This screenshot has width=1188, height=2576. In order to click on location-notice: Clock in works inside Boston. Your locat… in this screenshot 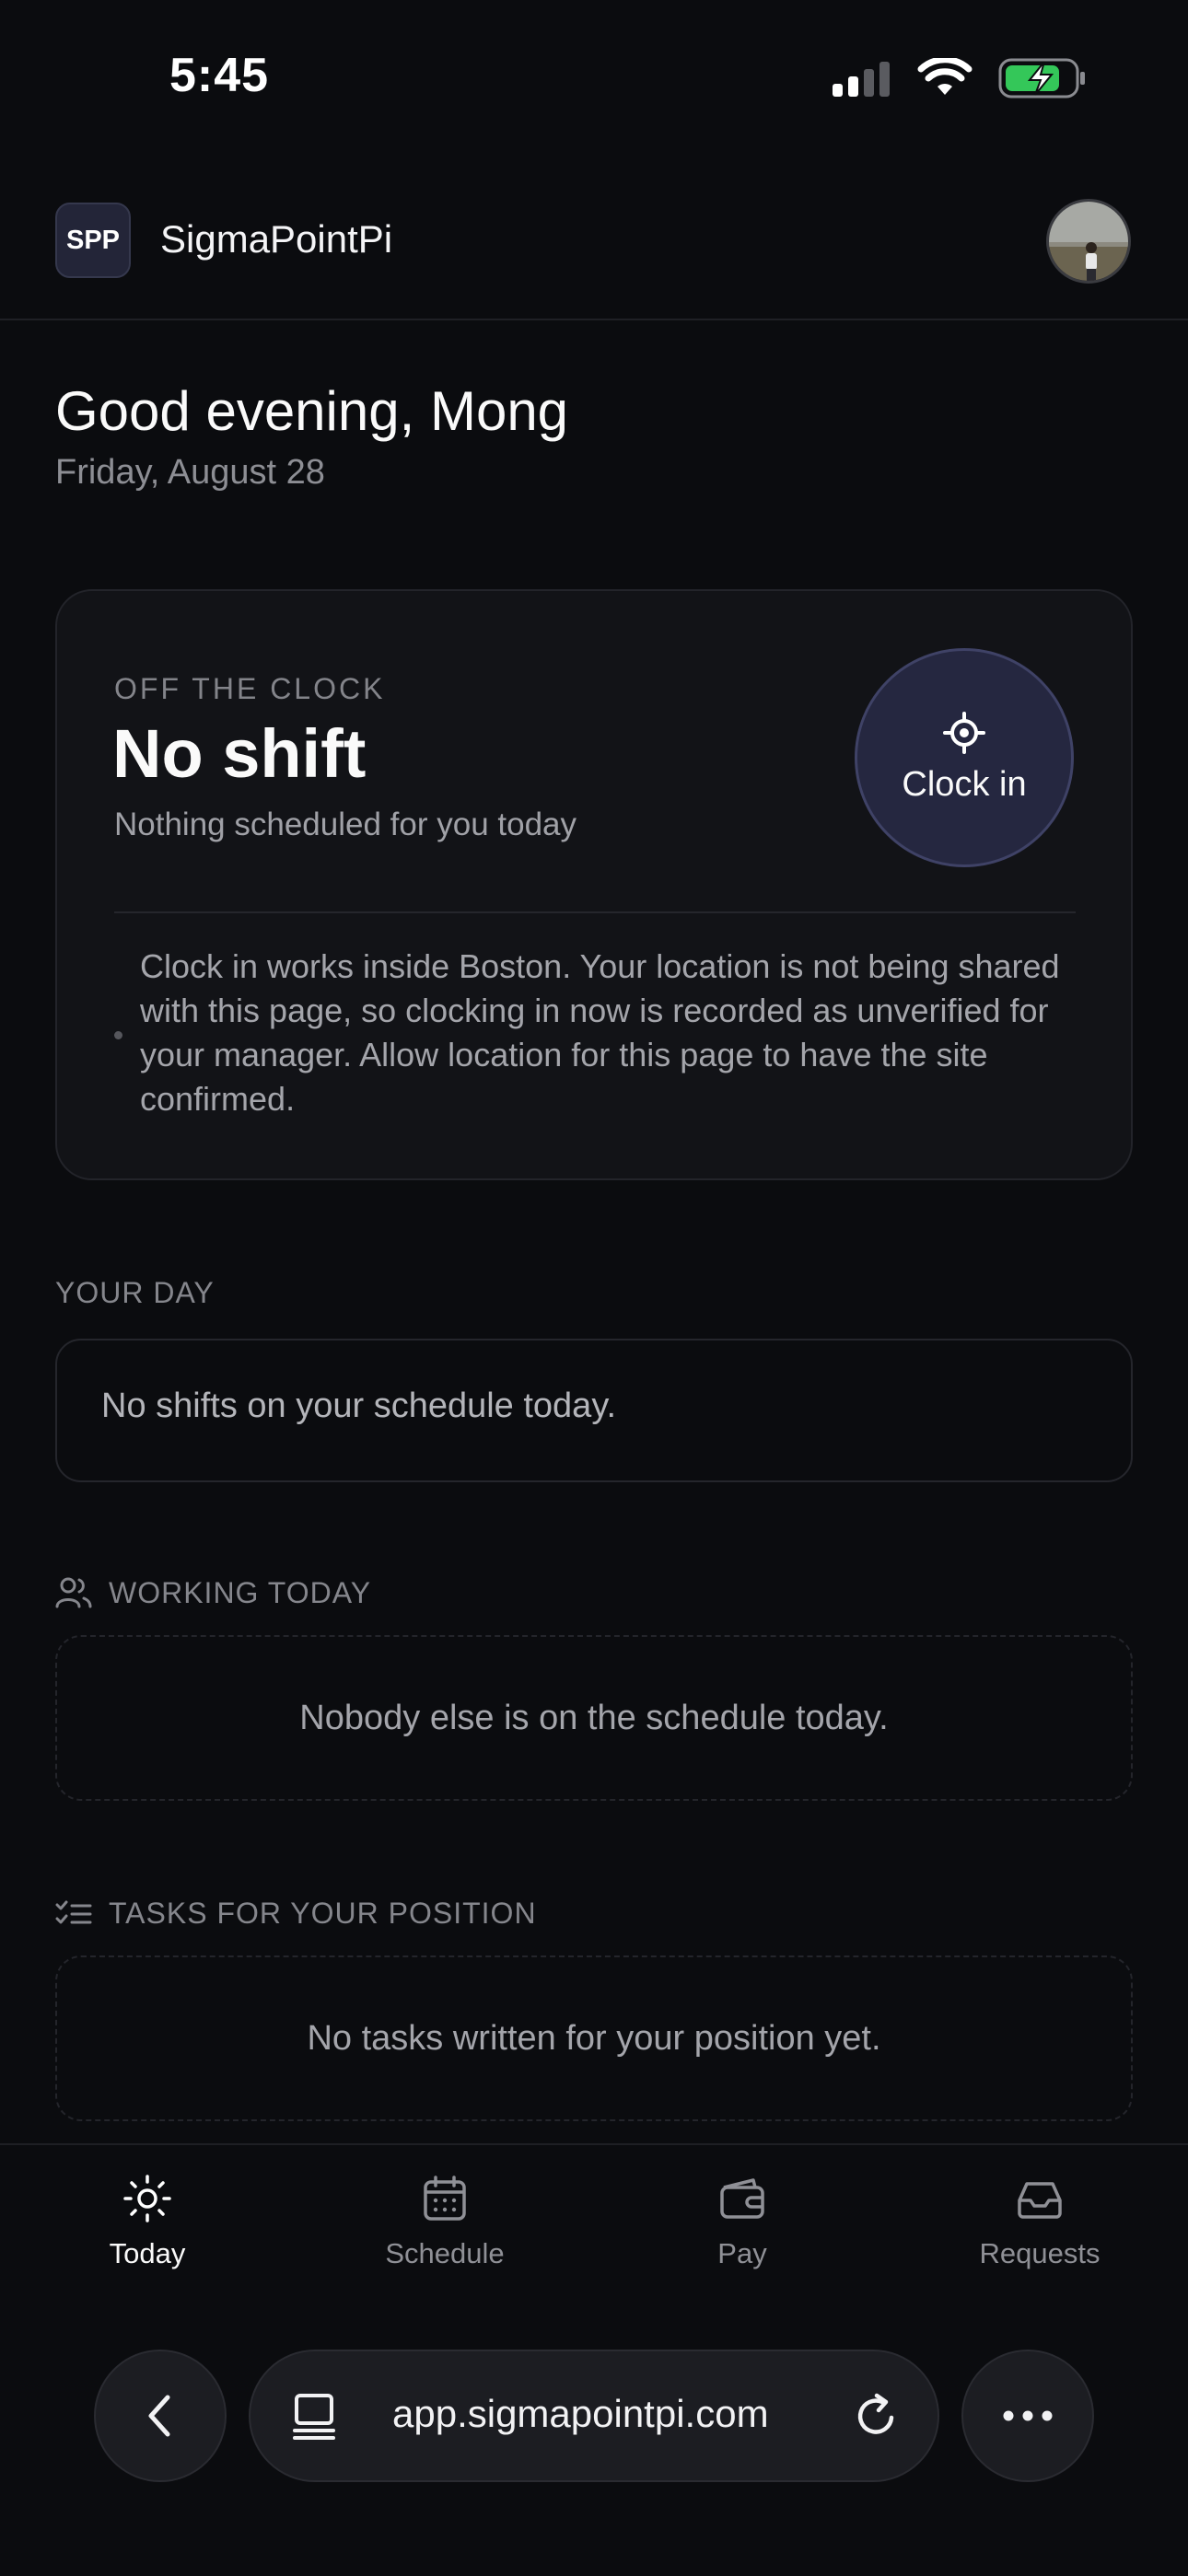, I will do `click(600, 1032)`.